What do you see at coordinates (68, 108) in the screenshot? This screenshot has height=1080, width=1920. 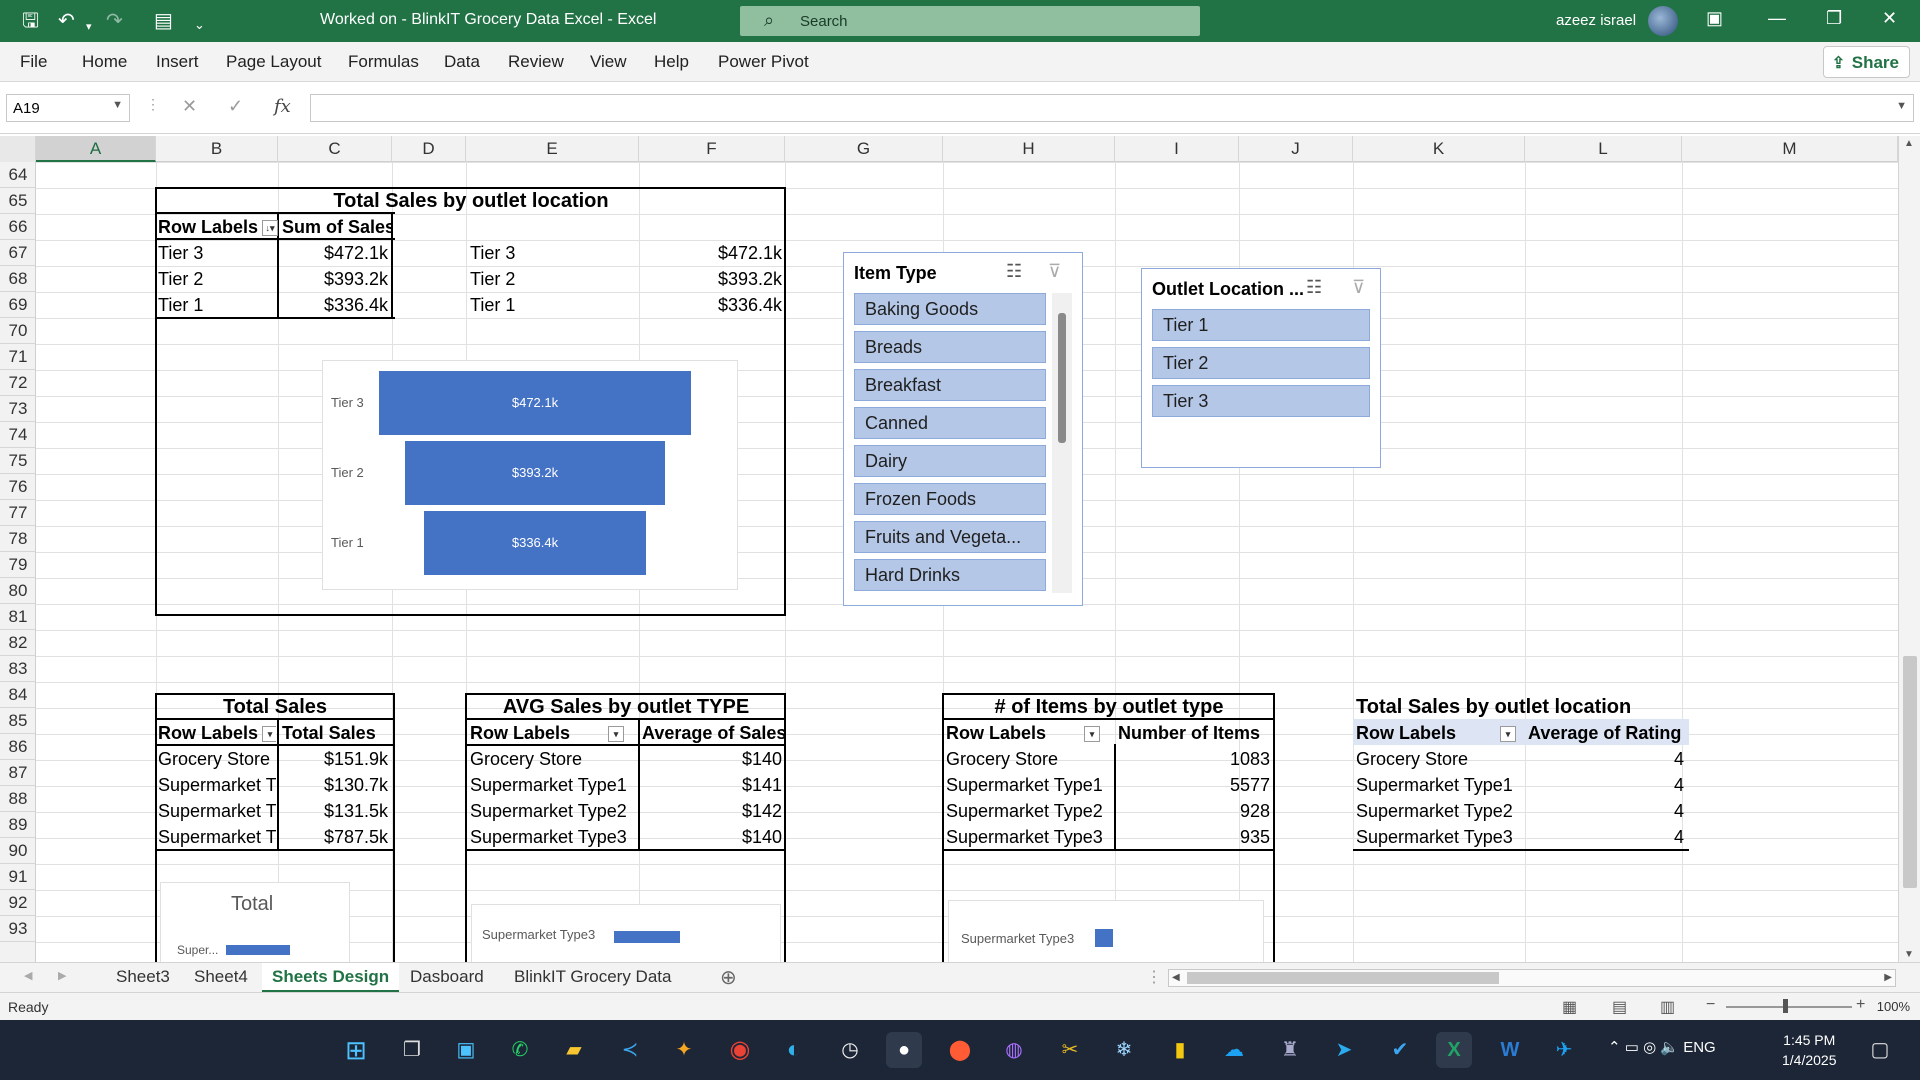 I see `name-box: A19 ▼` at bounding box center [68, 108].